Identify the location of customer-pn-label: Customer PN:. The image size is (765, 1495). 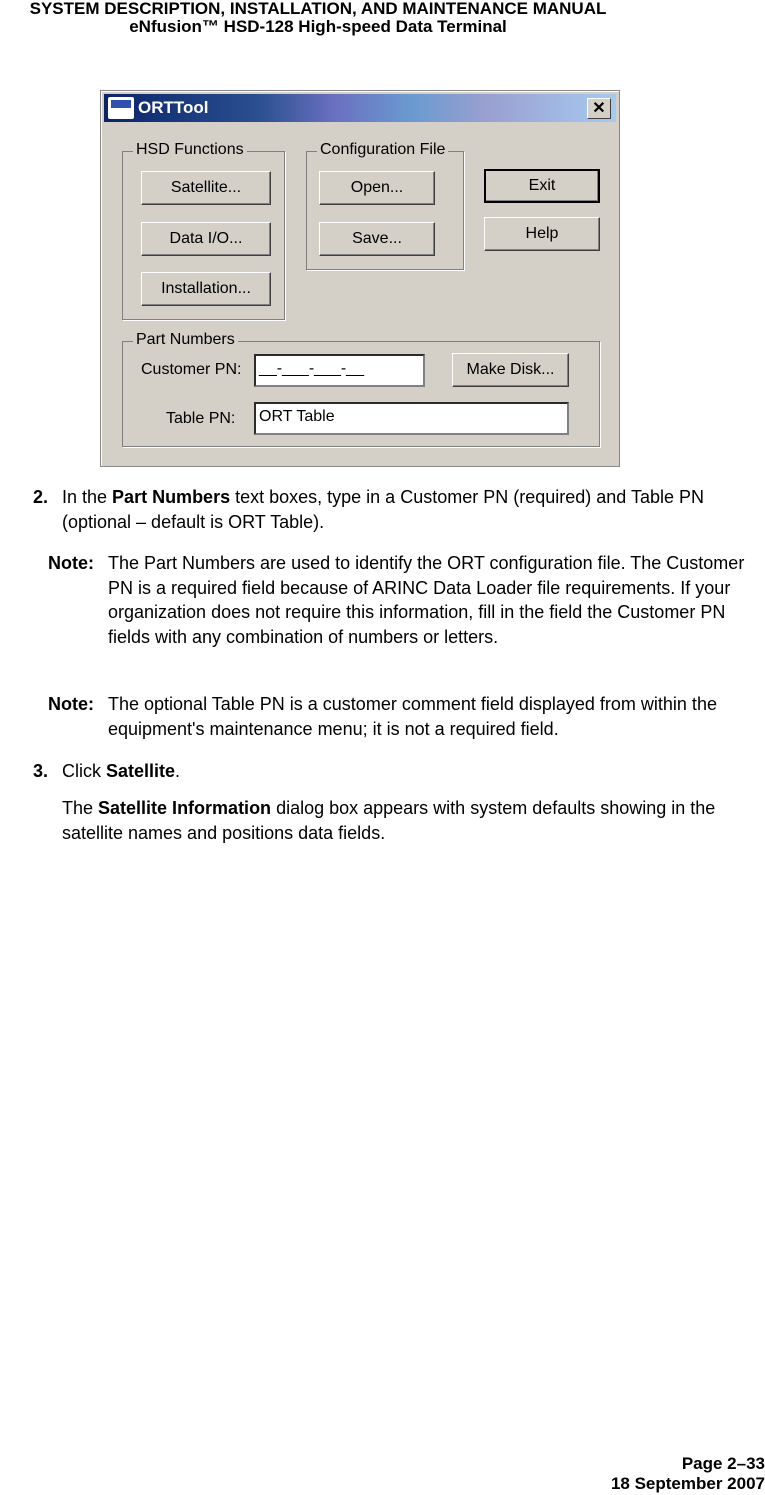
(191, 369).